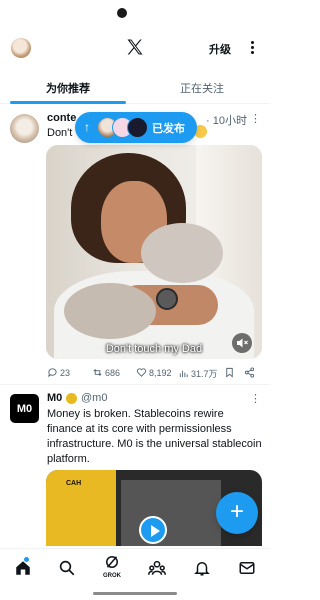 This screenshot has height=600, width=320. I want to click on people-icon, so click(157, 567).